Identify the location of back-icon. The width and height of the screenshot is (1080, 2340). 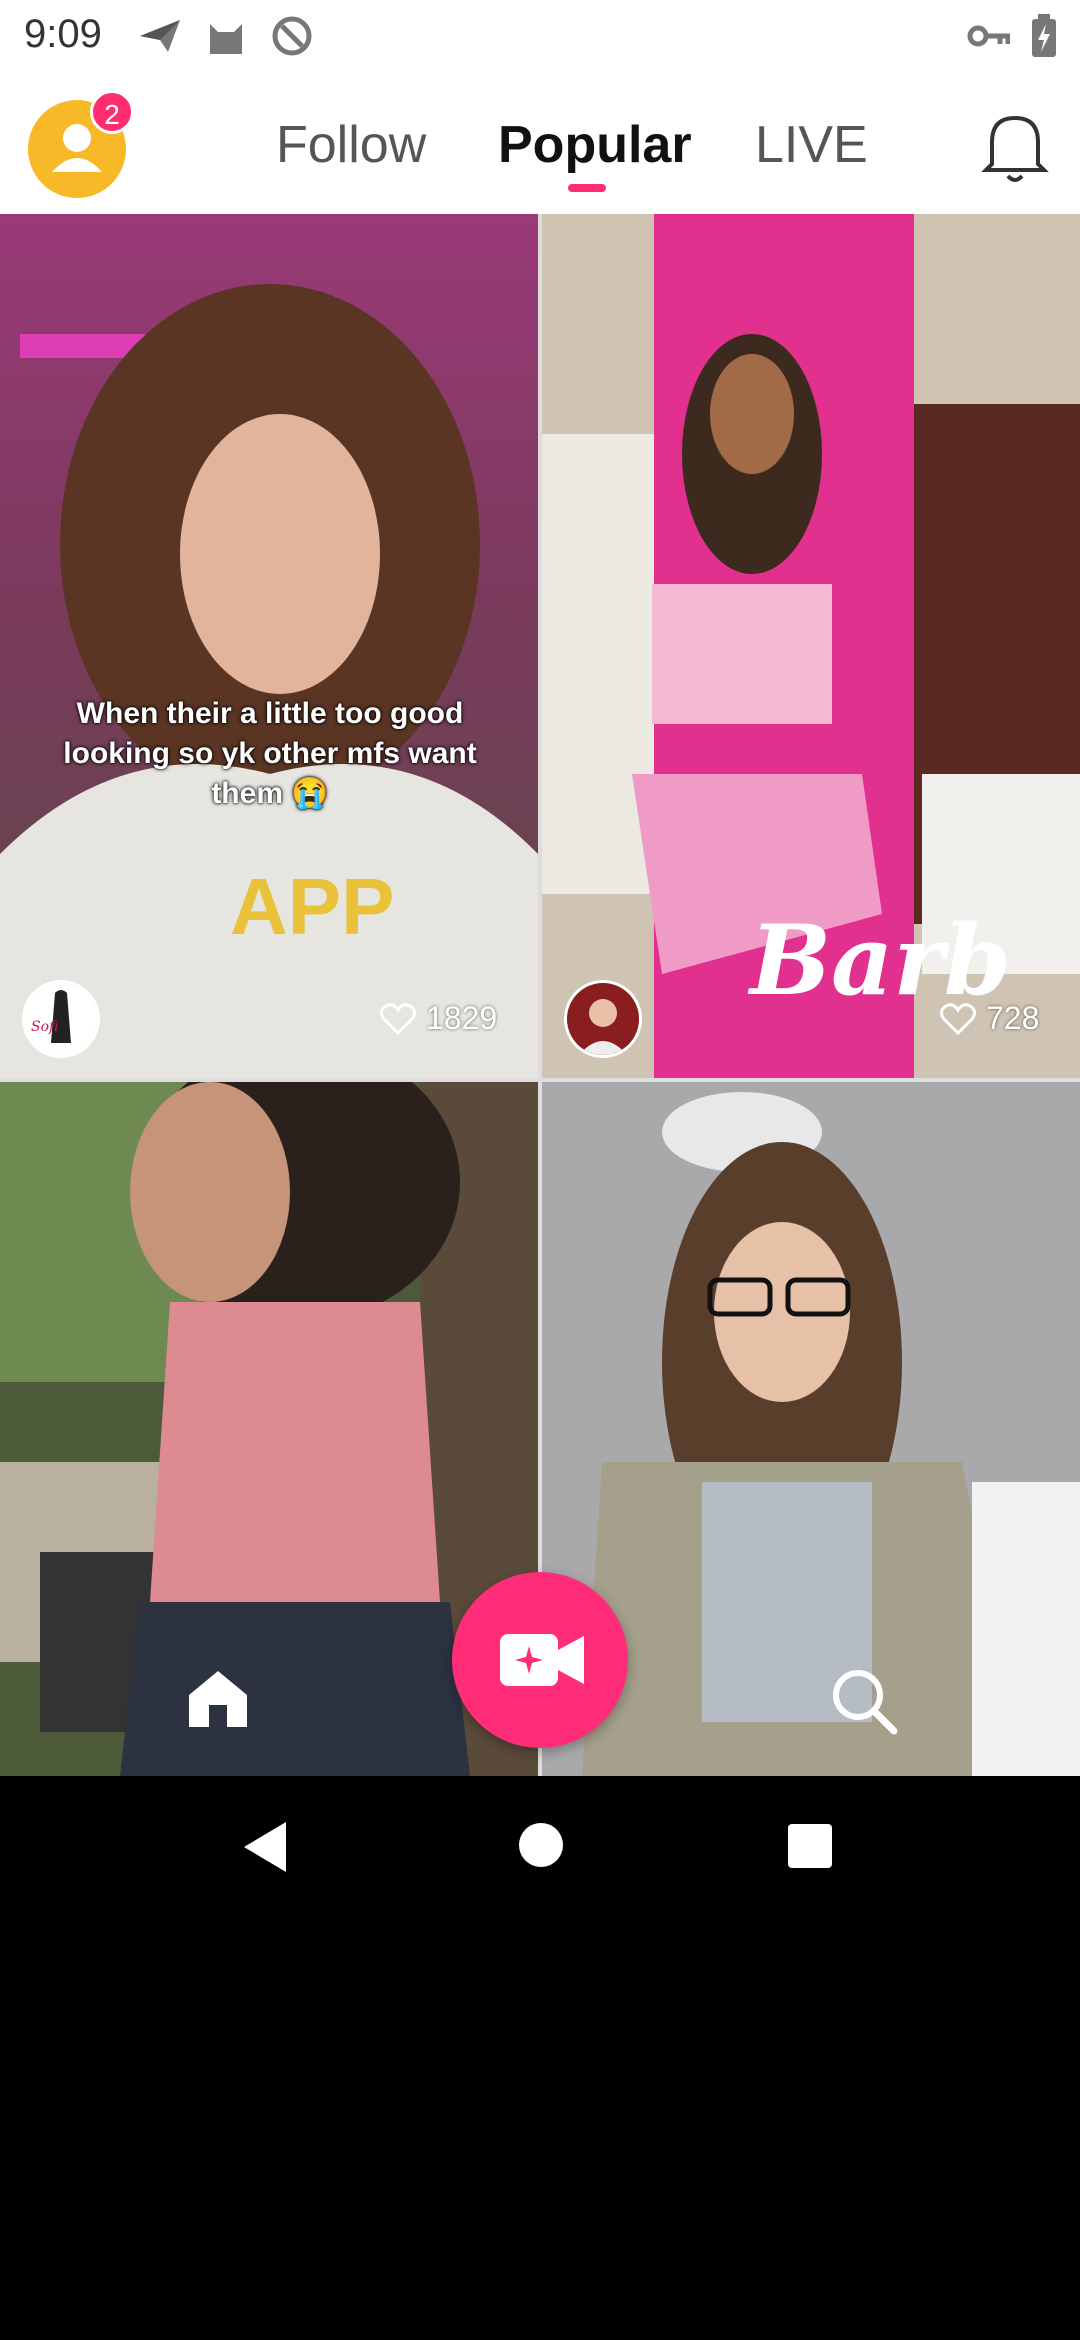
(265, 1847).